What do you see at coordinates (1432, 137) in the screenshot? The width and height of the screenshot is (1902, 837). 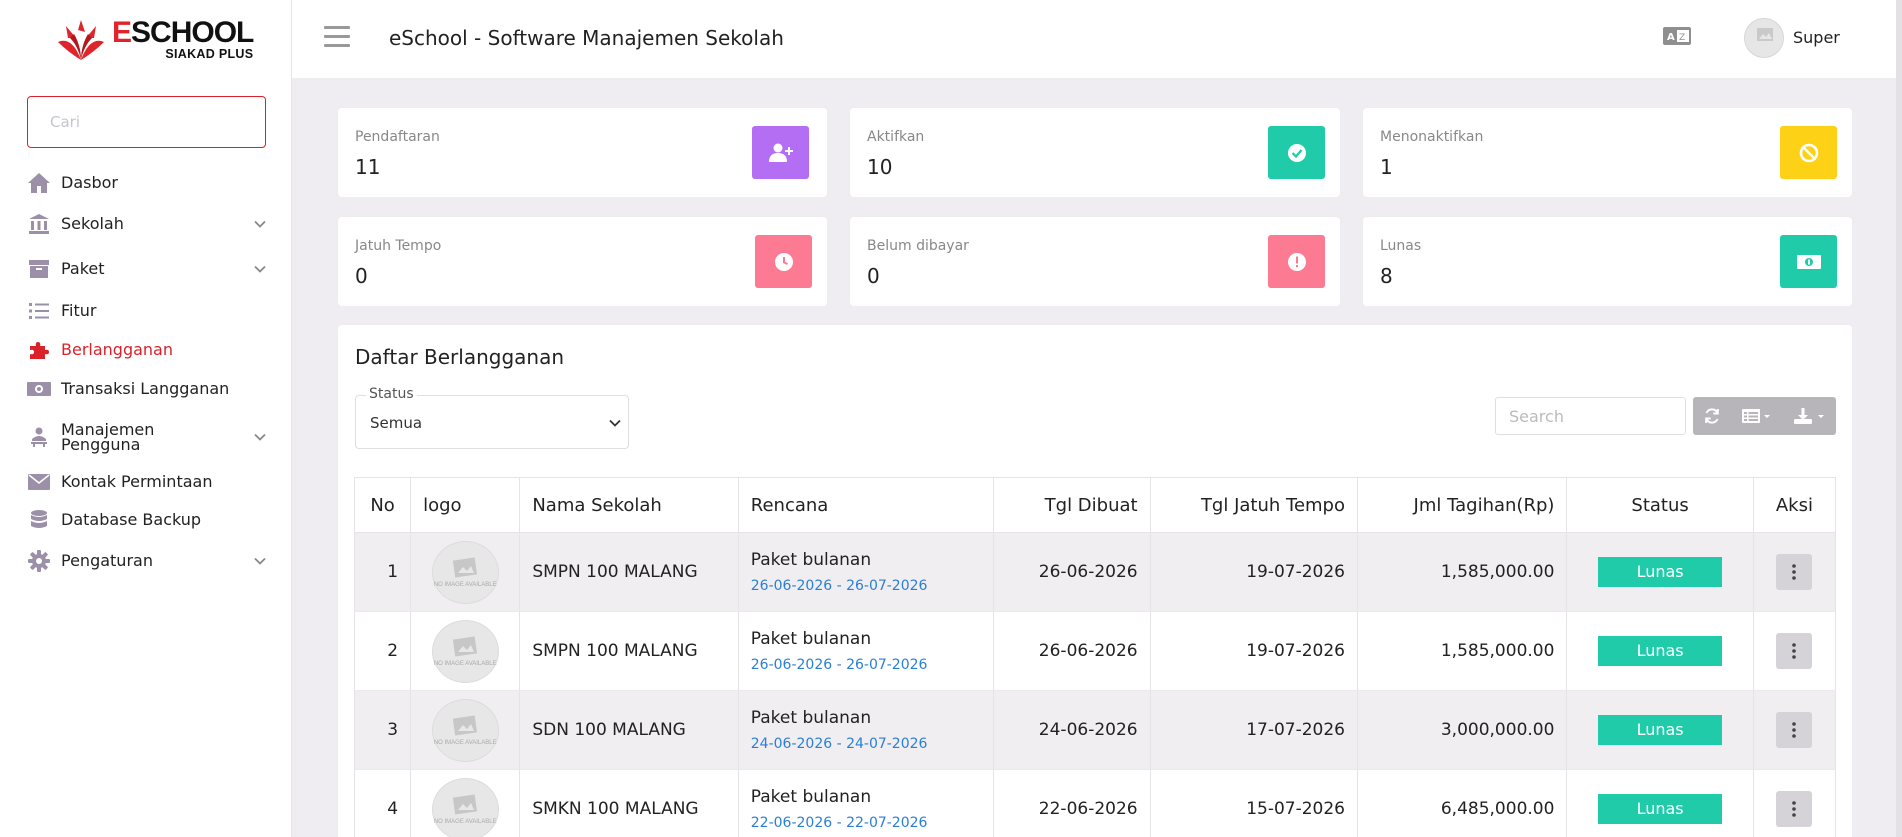 I see `stat-label: Menonaktifkan` at bounding box center [1432, 137].